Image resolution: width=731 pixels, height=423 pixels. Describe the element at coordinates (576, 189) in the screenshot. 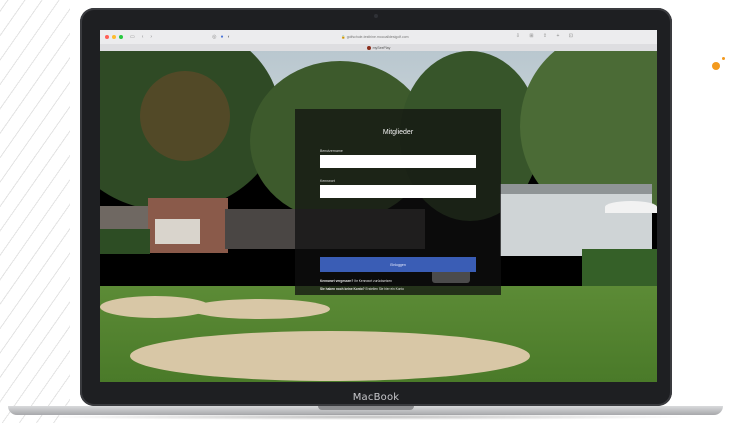

I see `roof` at that location.